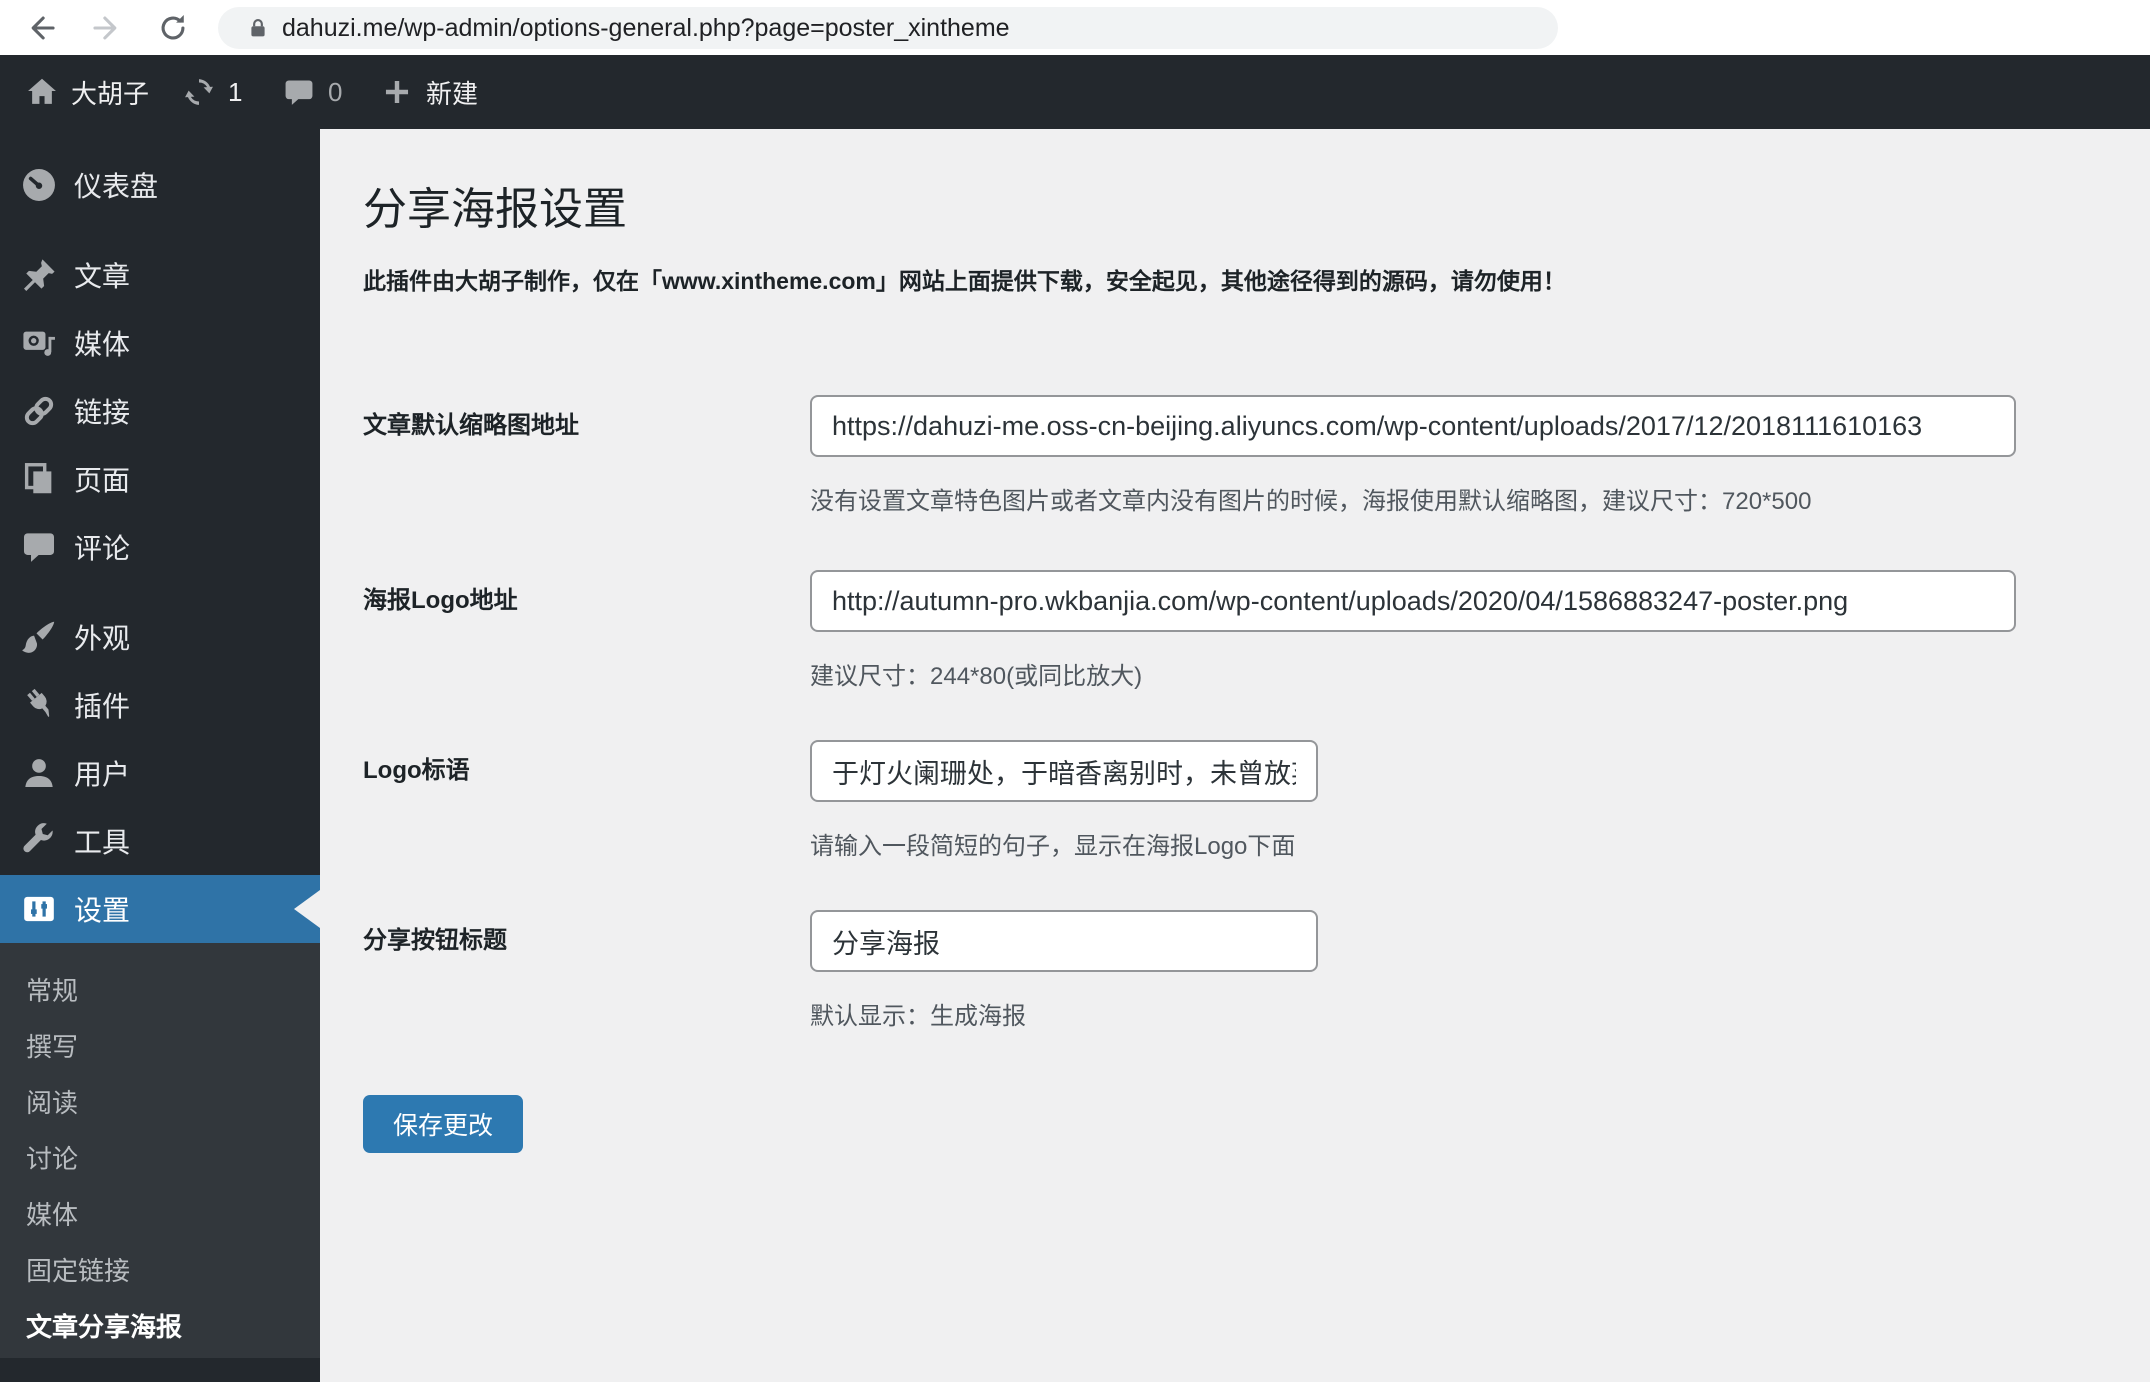 This screenshot has height=1382, width=2150. What do you see at coordinates (39, 275) in the screenshot?
I see `posts-pin-icon` at bounding box center [39, 275].